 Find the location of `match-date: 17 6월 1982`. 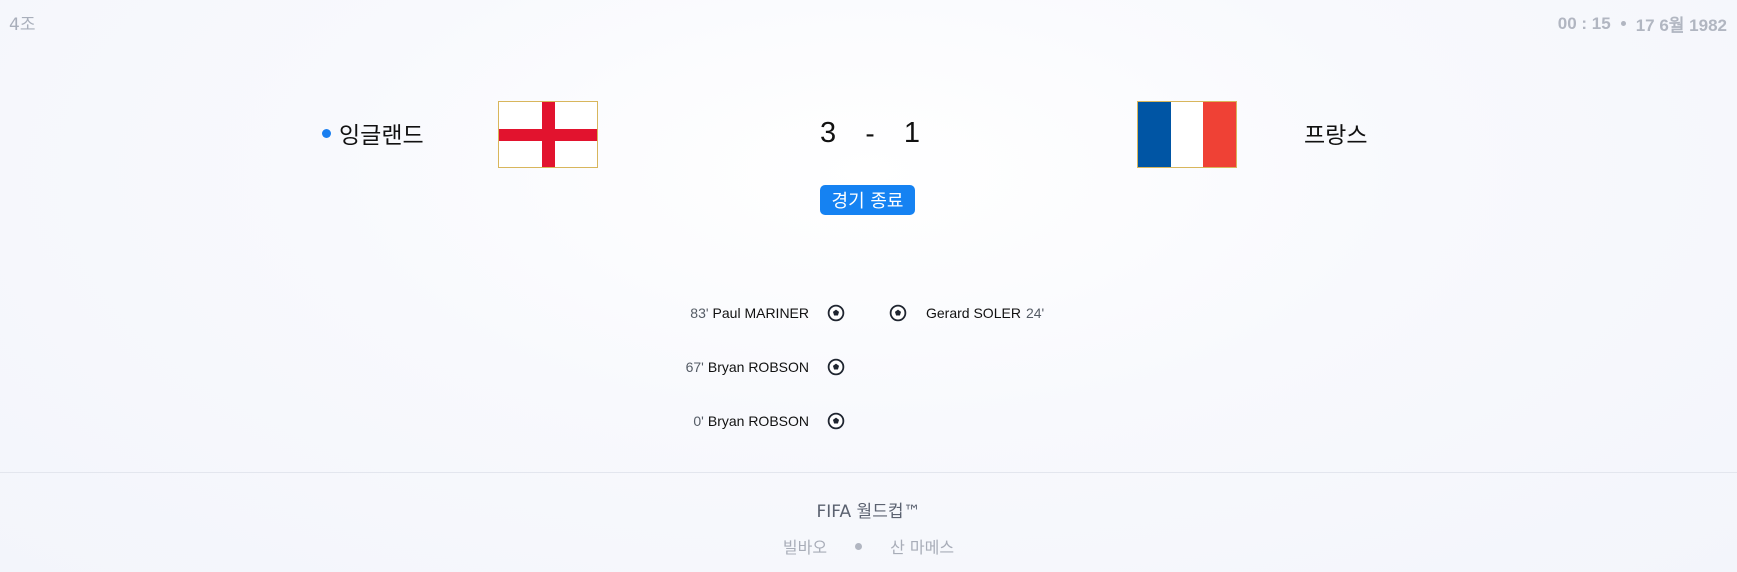

match-date: 17 6월 1982 is located at coordinates (1681, 25).